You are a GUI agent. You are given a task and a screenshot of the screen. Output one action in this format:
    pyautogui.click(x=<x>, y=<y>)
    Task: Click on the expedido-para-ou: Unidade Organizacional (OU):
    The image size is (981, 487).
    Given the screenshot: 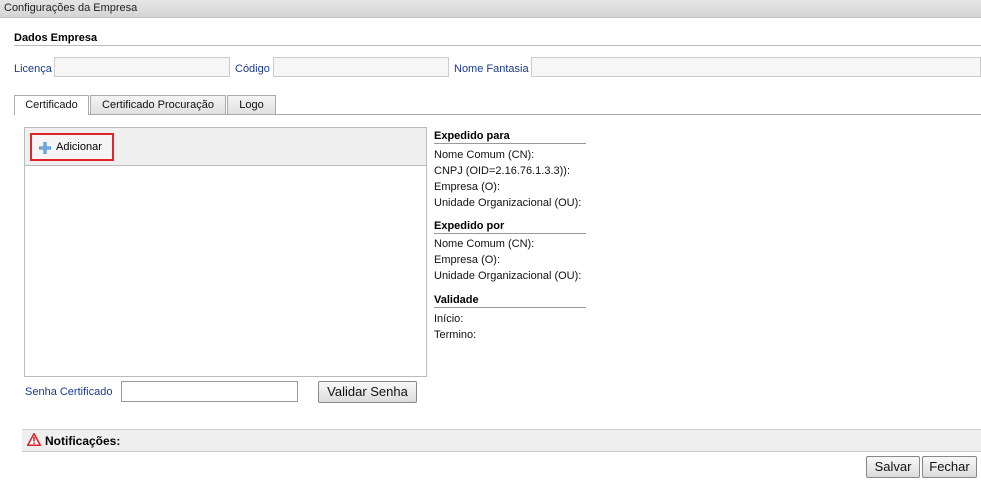 What is the action you would take?
    pyautogui.click(x=508, y=203)
    